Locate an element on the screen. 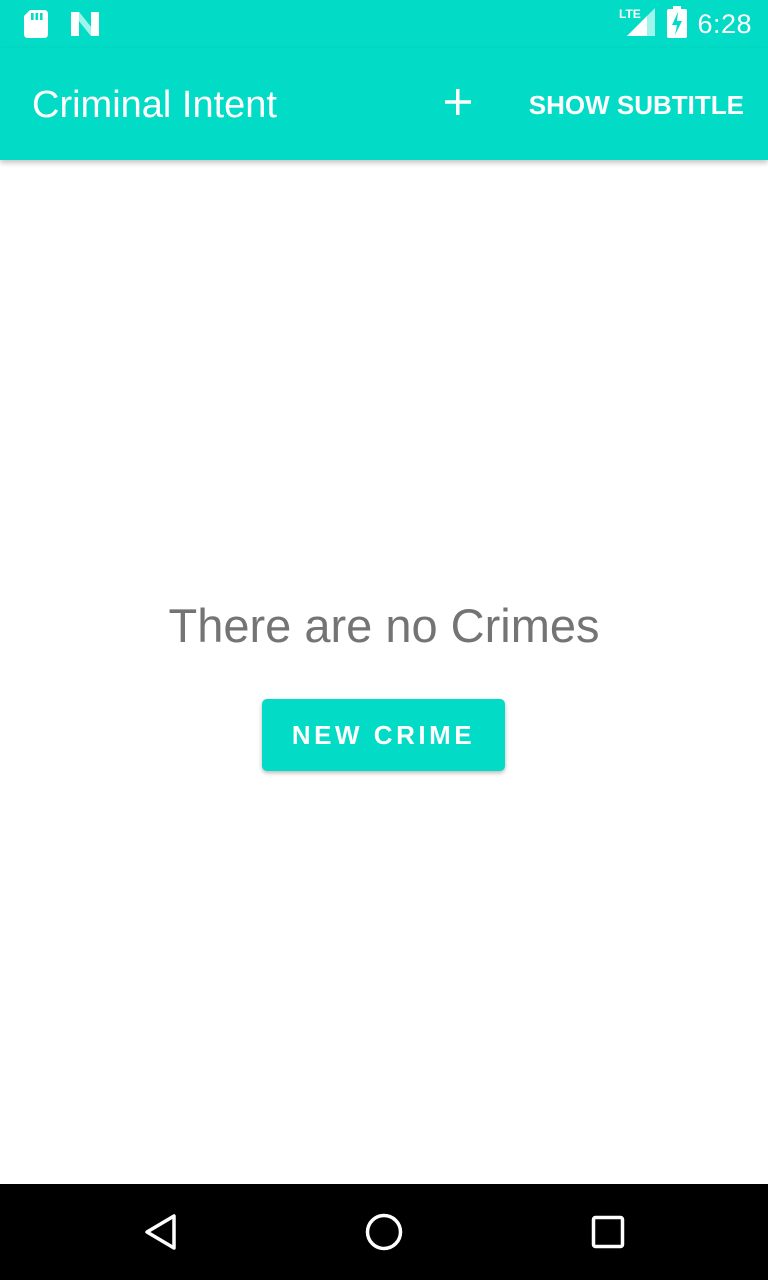 The height and width of the screenshot is (1280, 768). add-crime-button is located at coordinates (458, 102).